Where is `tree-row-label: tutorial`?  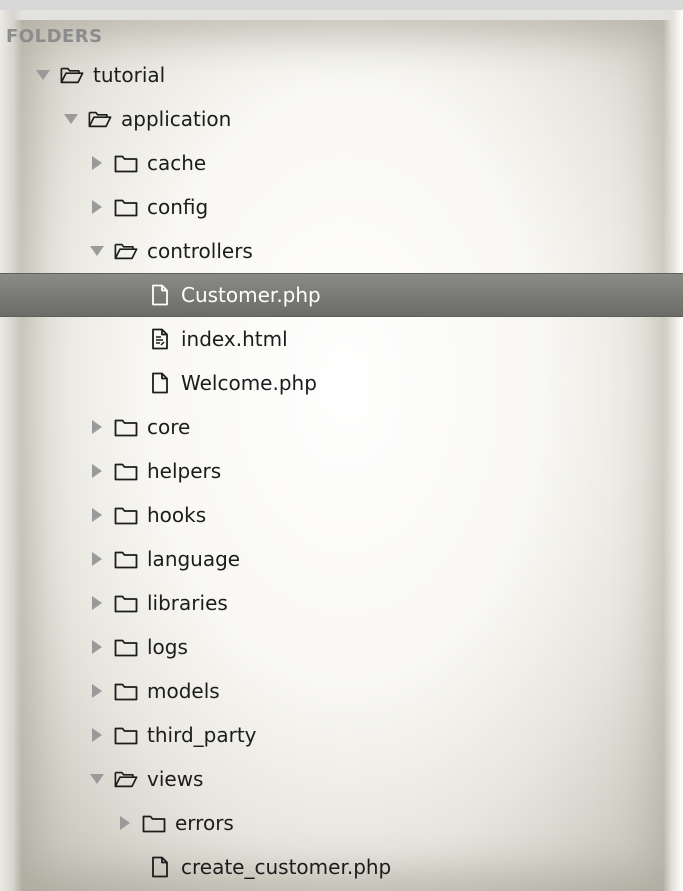 tree-row-label: tutorial is located at coordinates (129, 75).